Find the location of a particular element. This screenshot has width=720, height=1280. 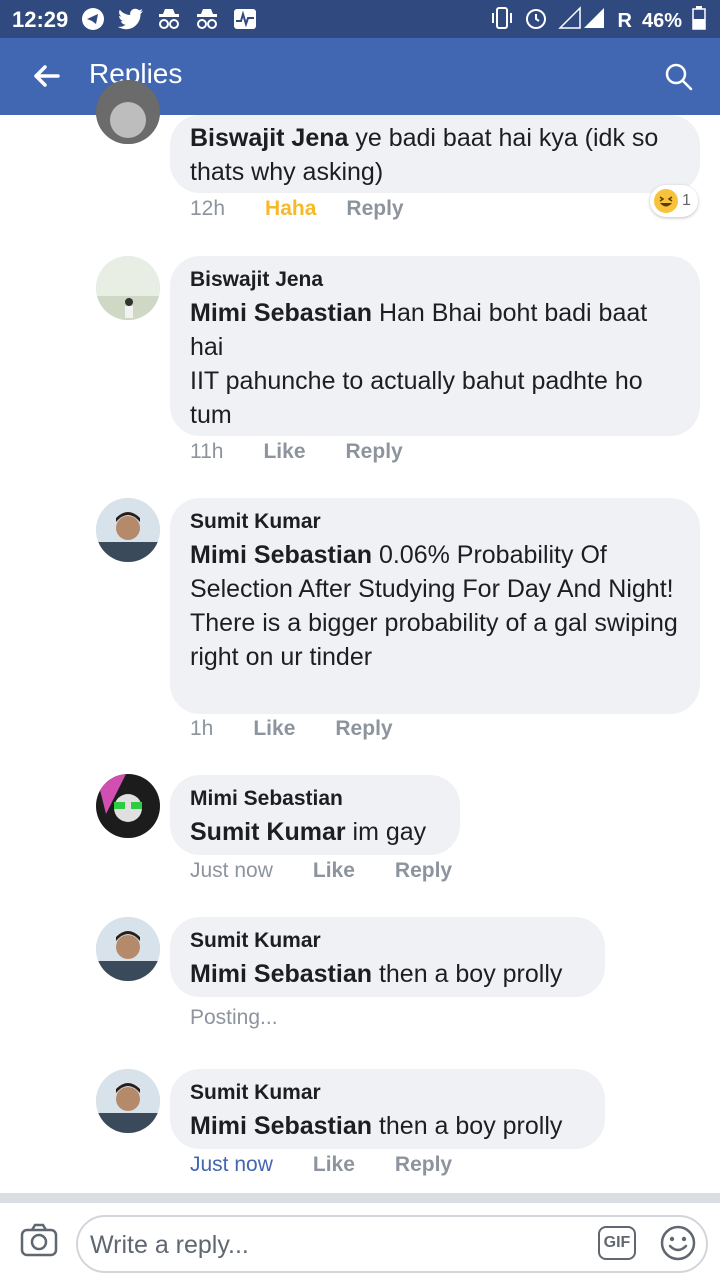

mention-link: Sumit Kumar is located at coordinates (268, 832).